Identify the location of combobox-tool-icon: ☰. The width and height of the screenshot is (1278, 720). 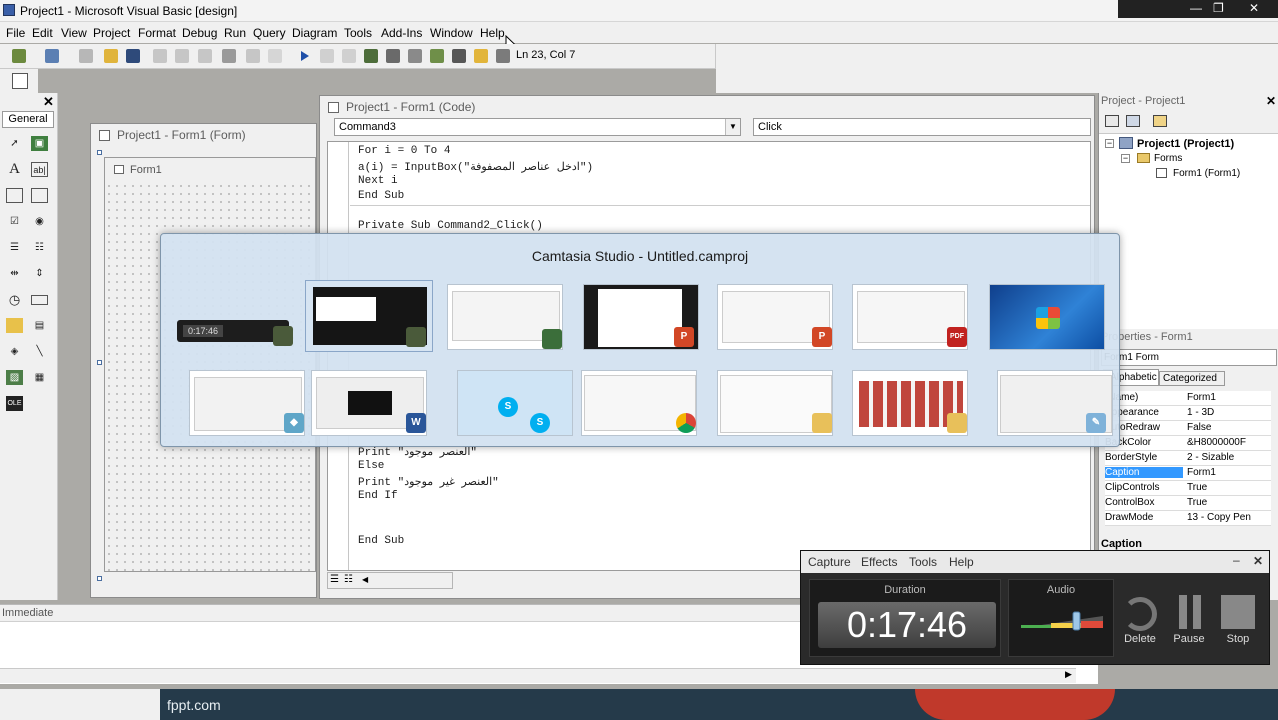
(14, 247).